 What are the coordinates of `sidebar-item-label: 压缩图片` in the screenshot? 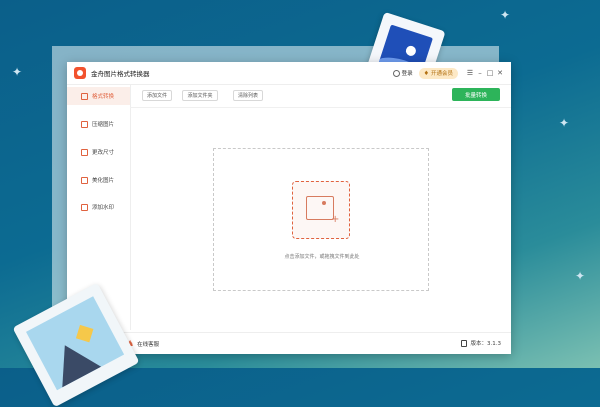 It's located at (103, 125).